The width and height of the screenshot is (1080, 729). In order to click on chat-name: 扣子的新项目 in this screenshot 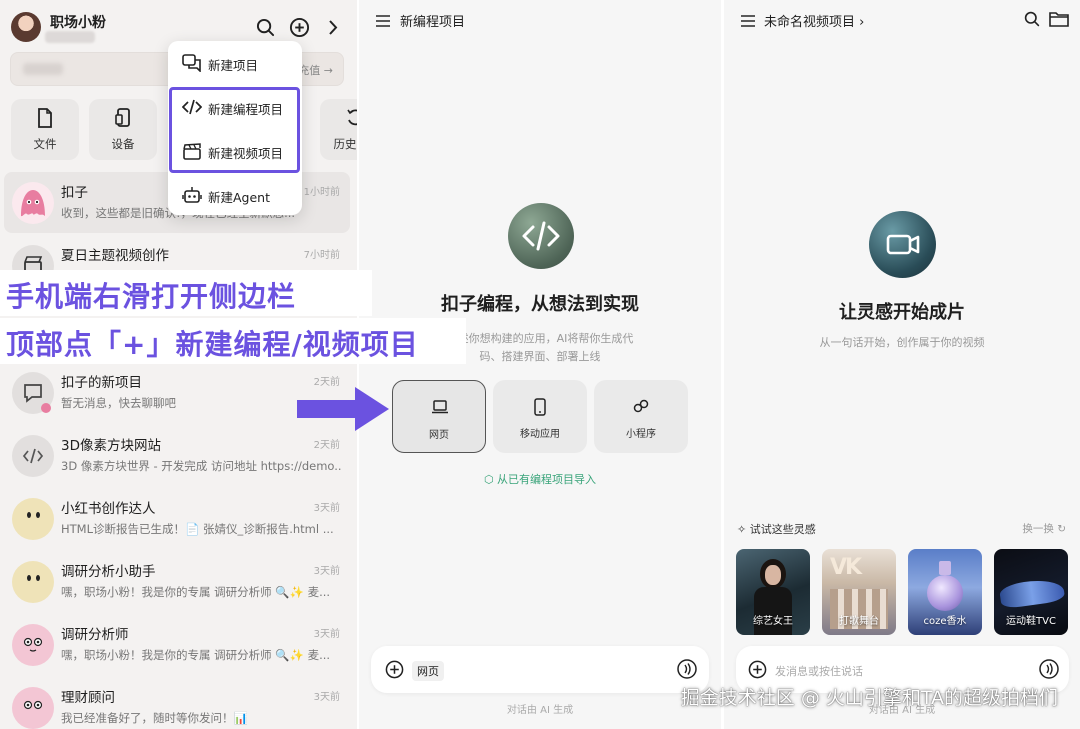, I will do `click(101, 383)`.